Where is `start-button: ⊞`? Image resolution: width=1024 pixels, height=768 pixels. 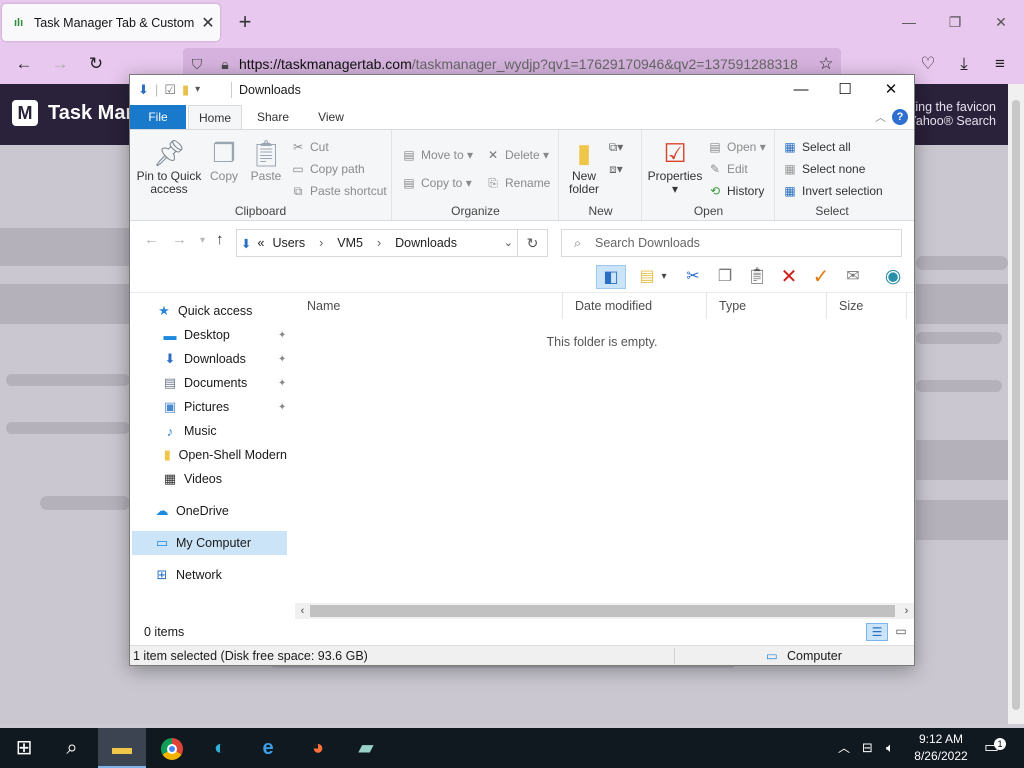
start-button: ⊞ is located at coordinates (24, 748).